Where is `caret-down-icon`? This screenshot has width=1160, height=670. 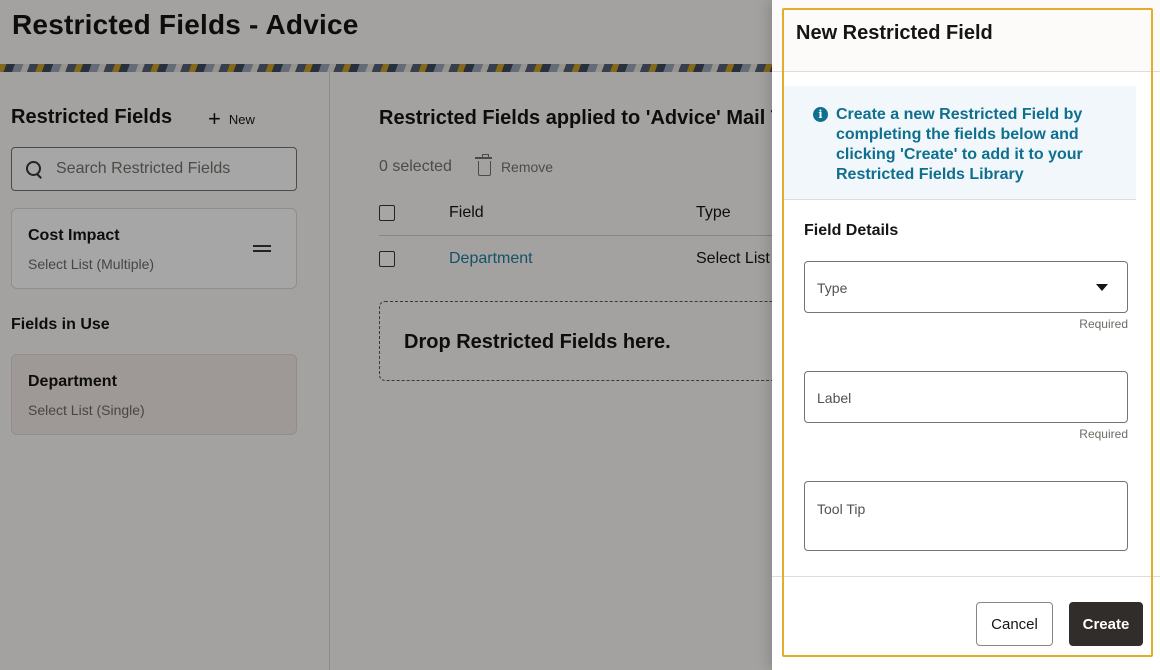 caret-down-icon is located at coordinates (1102, 287).